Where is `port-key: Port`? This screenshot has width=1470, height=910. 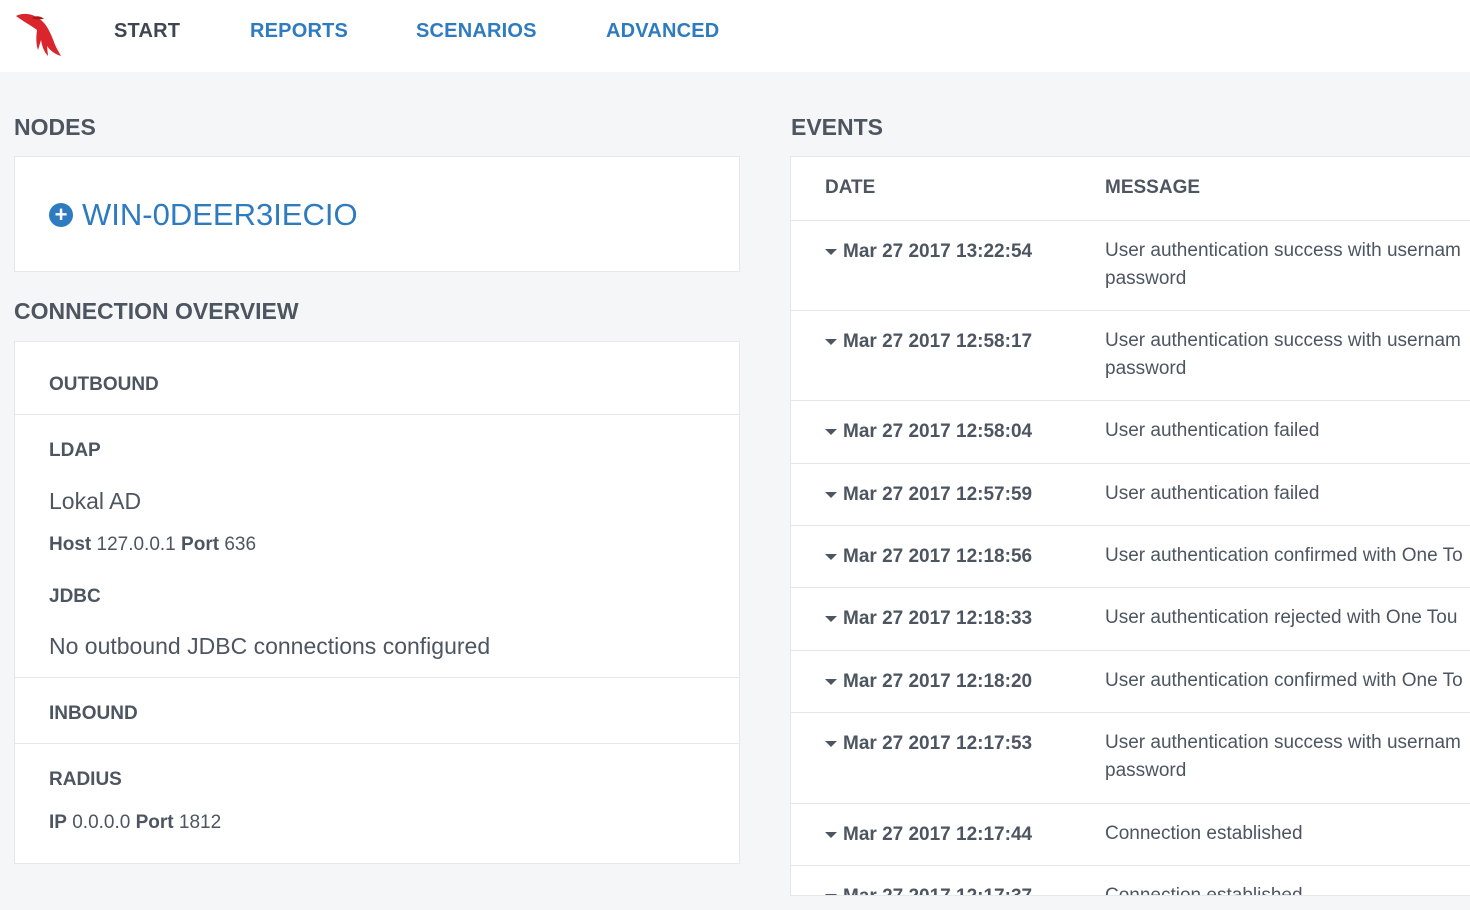 port-key: Port is located at coordinates (200, 544).